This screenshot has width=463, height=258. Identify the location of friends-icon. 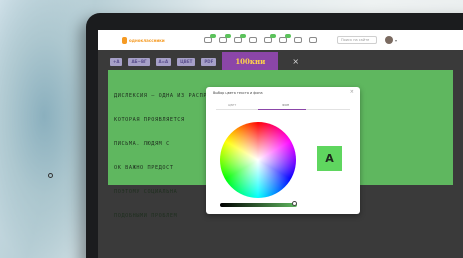
(285, 38).